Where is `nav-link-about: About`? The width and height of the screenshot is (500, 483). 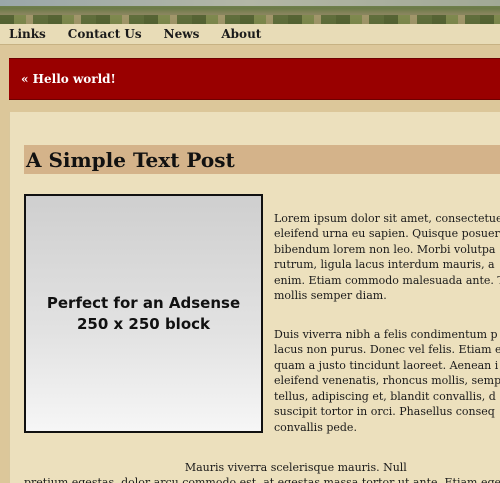 nav-link-about: About is located at coordinates (241, 34).